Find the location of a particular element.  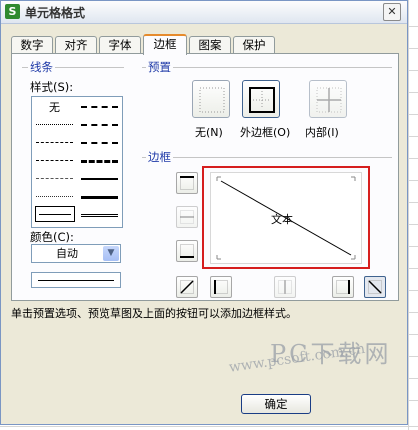

chevron-down-icon: ▼ is located at coordinates (111, 253).